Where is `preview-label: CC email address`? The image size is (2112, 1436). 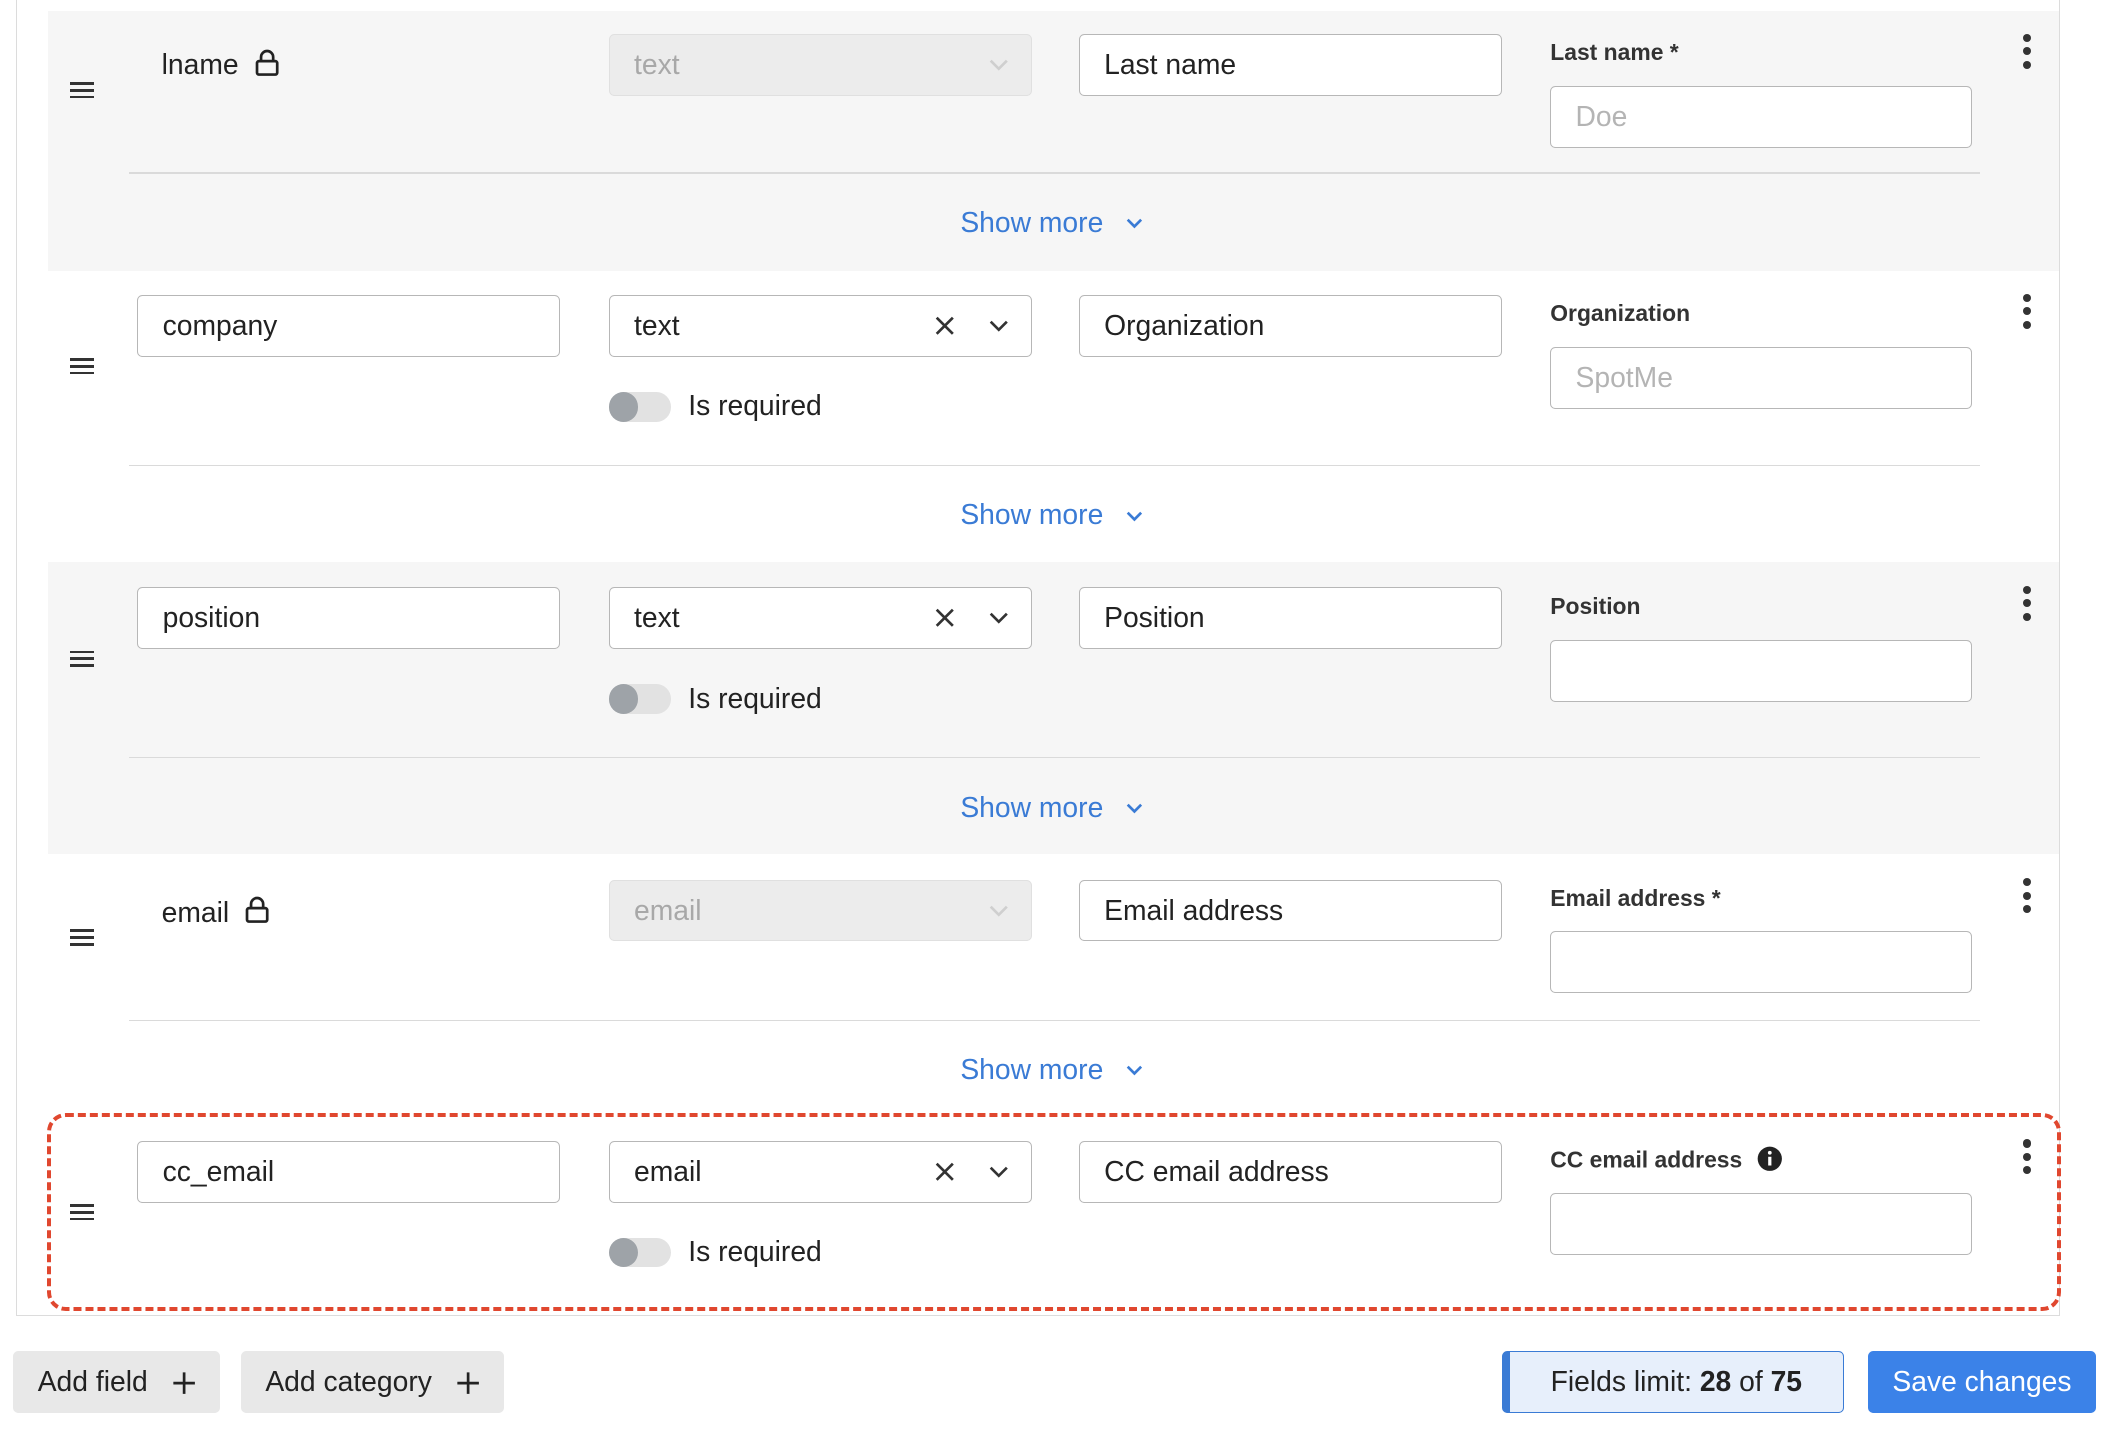
preview-label: CC email address is located at coordinates (1666, 1160).